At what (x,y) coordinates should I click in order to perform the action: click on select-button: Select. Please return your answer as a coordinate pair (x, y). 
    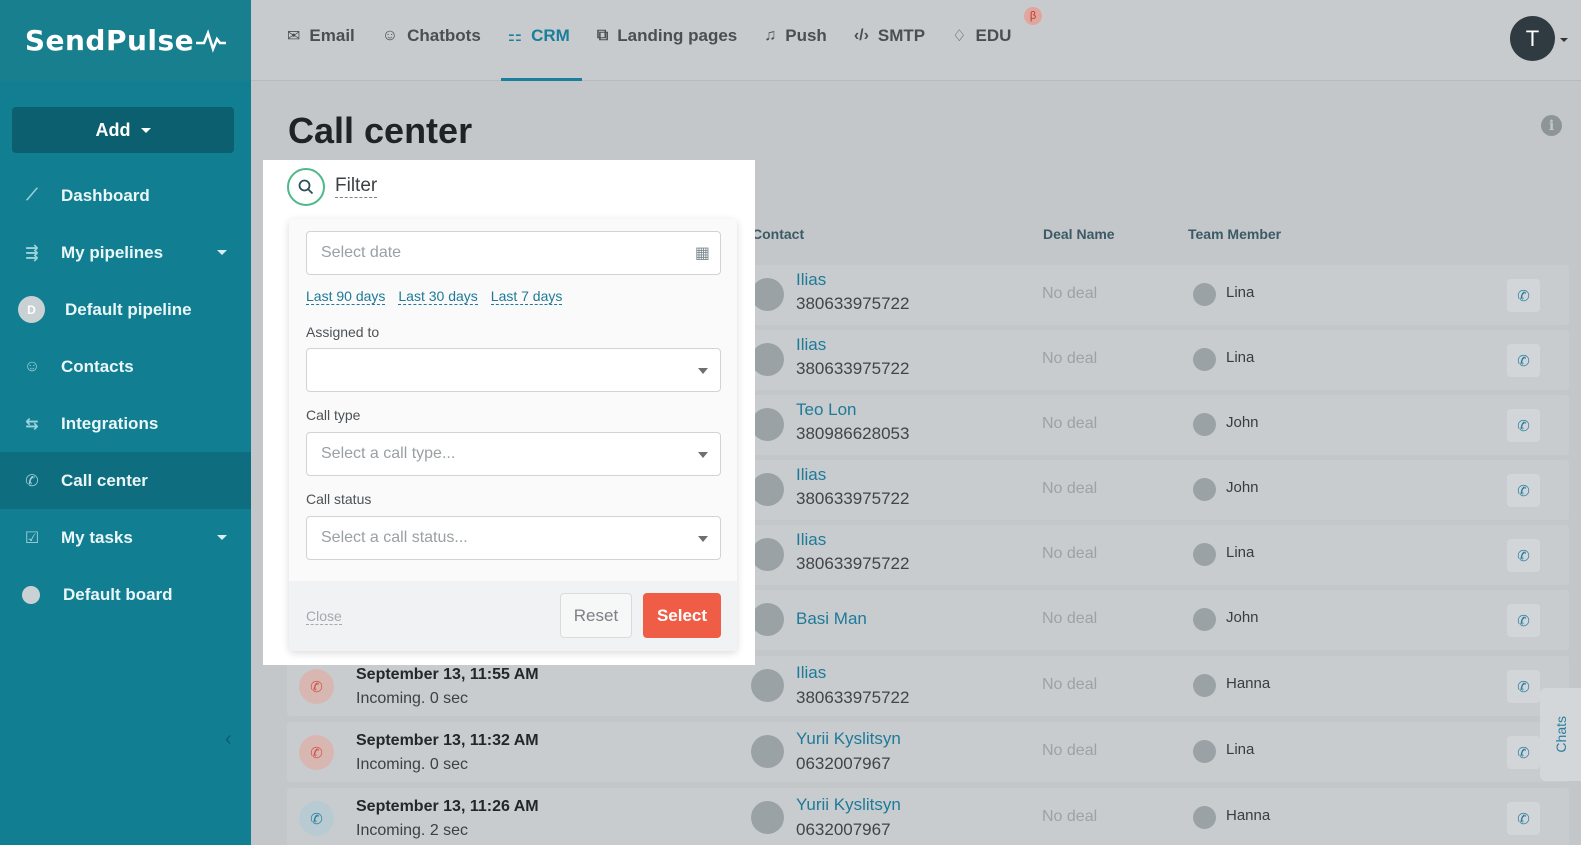
    Looking at the image, I should click on (682, 615).